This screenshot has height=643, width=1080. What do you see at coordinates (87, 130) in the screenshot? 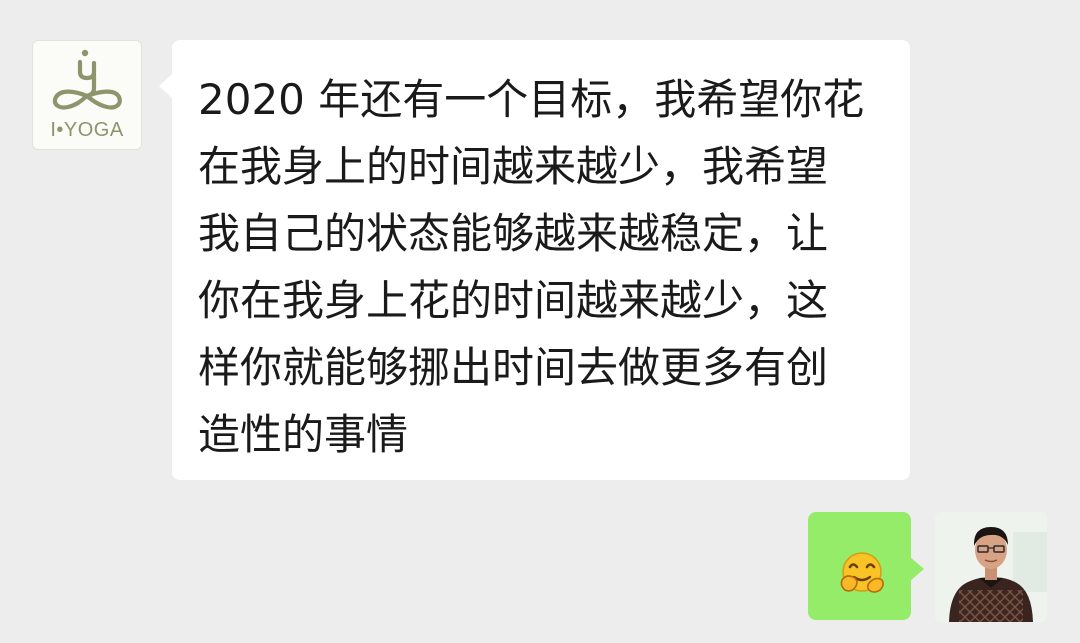
I see `logo-text: I•YOGA` at bounding box center [87, 130].